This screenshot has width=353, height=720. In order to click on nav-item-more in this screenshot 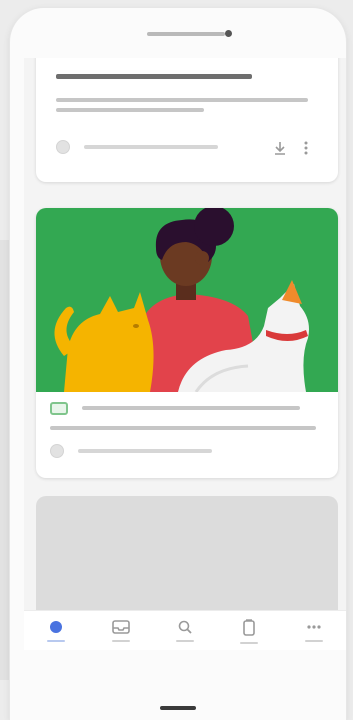, I will do `click(314, 630)`.